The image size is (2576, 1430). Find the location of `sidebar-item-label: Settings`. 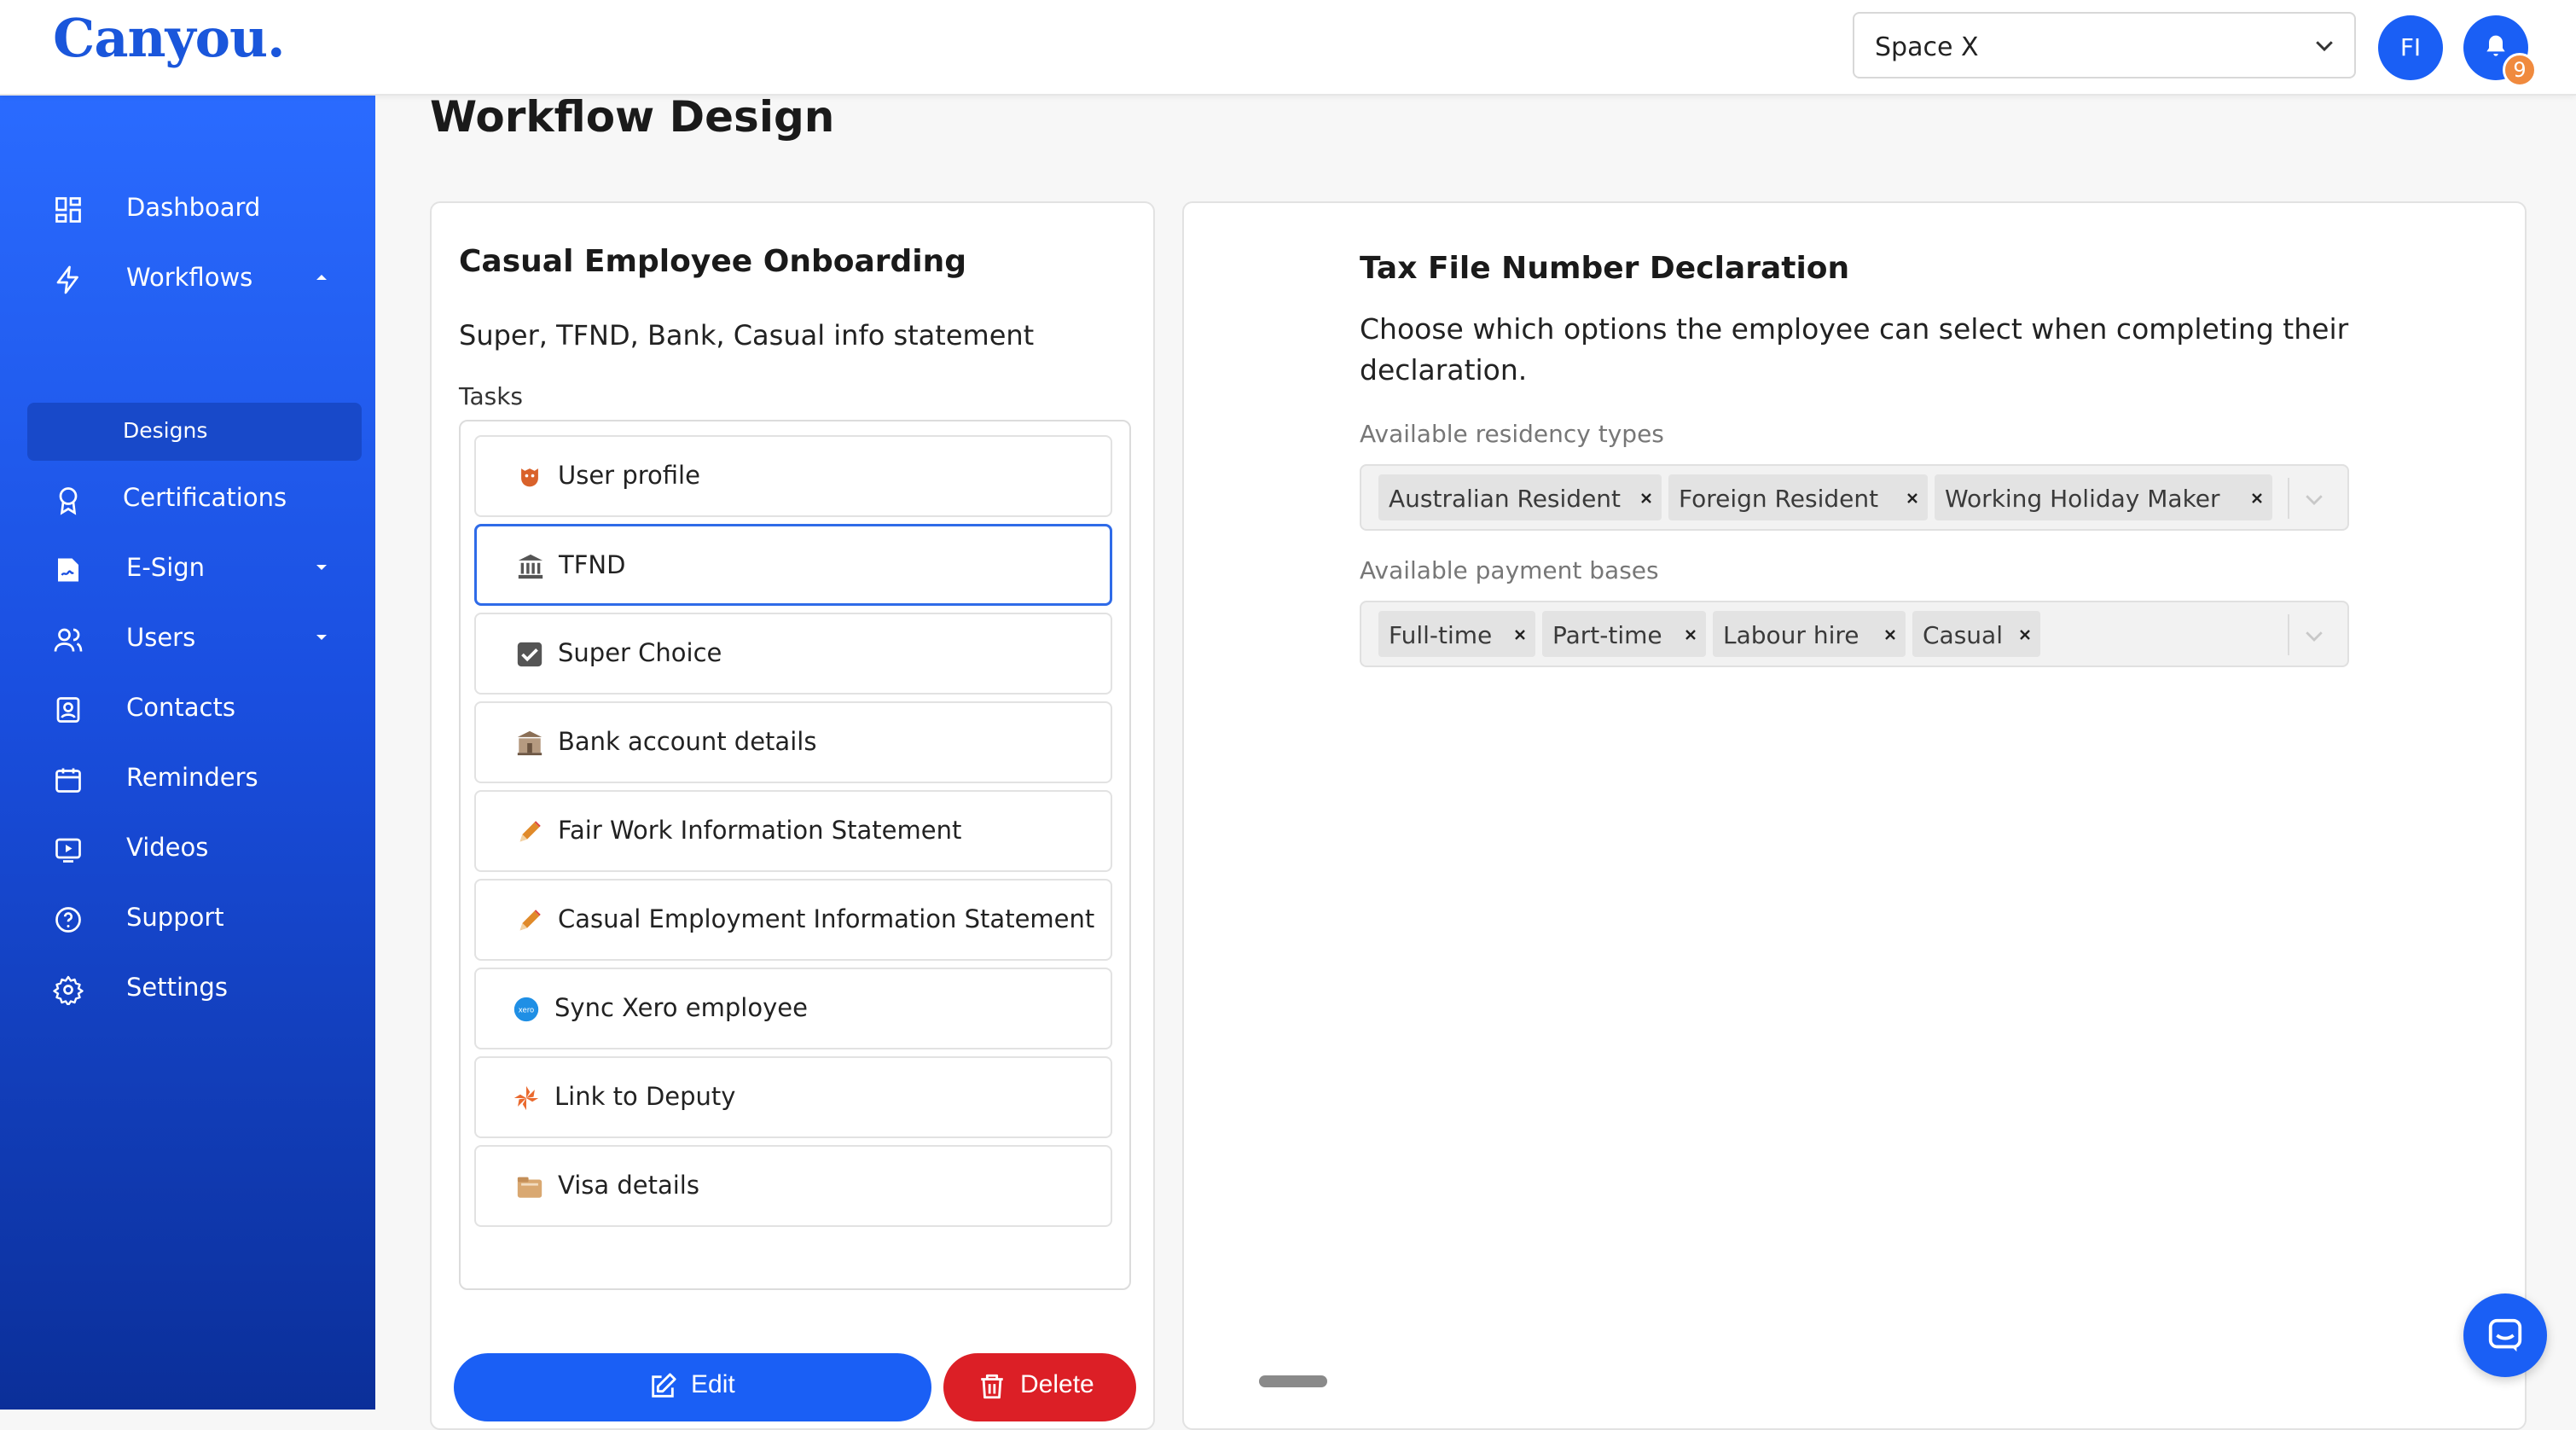

sidebar-item-label: Settings is located at coordinates (177, 987).